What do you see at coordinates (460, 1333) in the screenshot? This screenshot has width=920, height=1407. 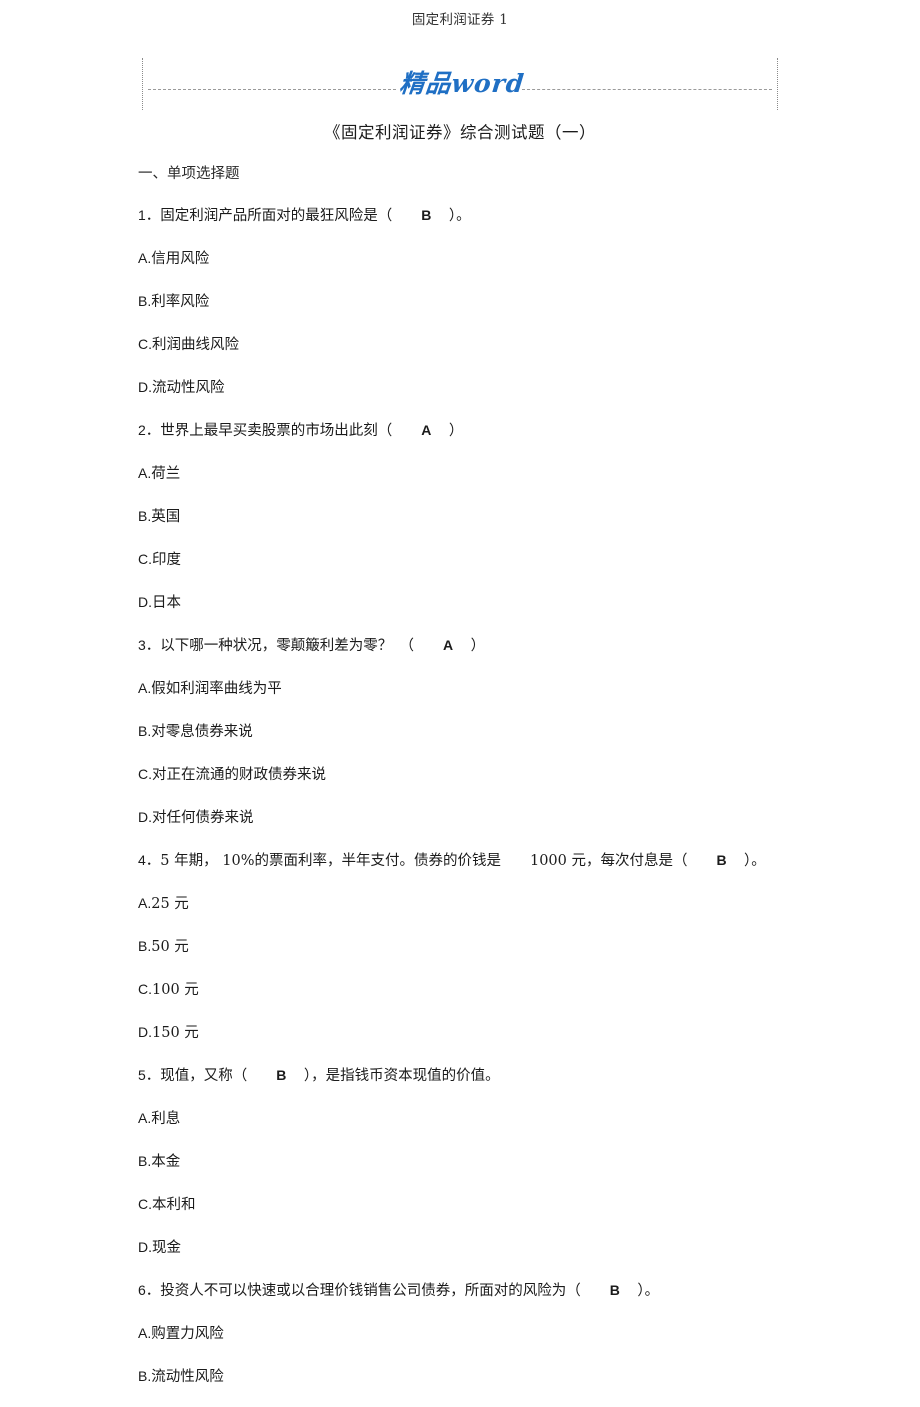 I see `answer-option: A.购置力风险` at bounding box center [460, 1333].